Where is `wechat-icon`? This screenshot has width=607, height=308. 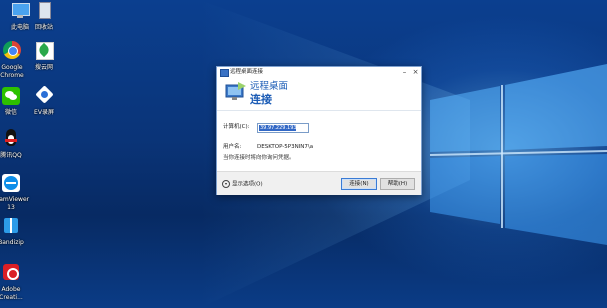 wechat-icon is located at coordinates (11, 96).